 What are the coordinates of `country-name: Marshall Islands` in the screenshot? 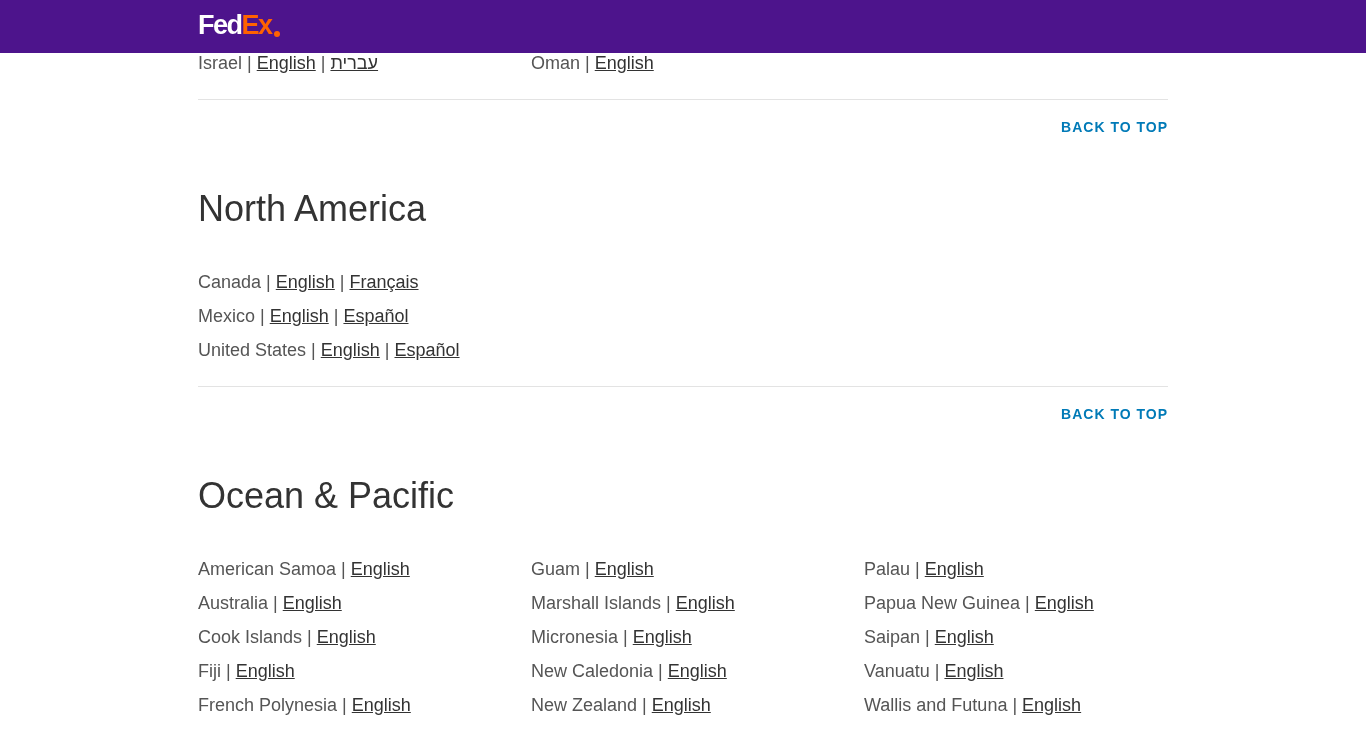 It's located at (596, 603).